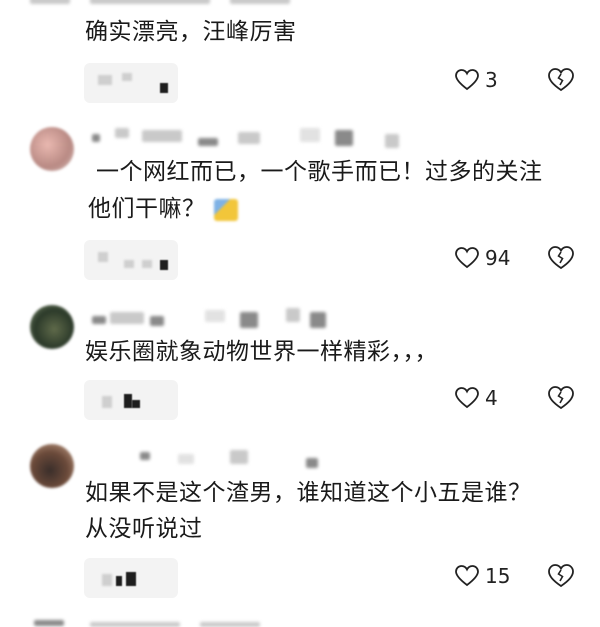  I want to click on comment-text: 从没听说过, so click(144, 529).